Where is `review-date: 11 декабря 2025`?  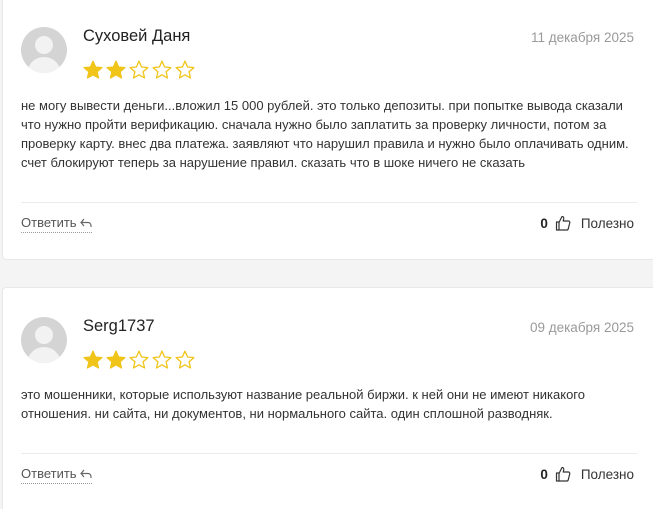 review-date: 11 декабря 2025 is located at coordinates (582, 37).